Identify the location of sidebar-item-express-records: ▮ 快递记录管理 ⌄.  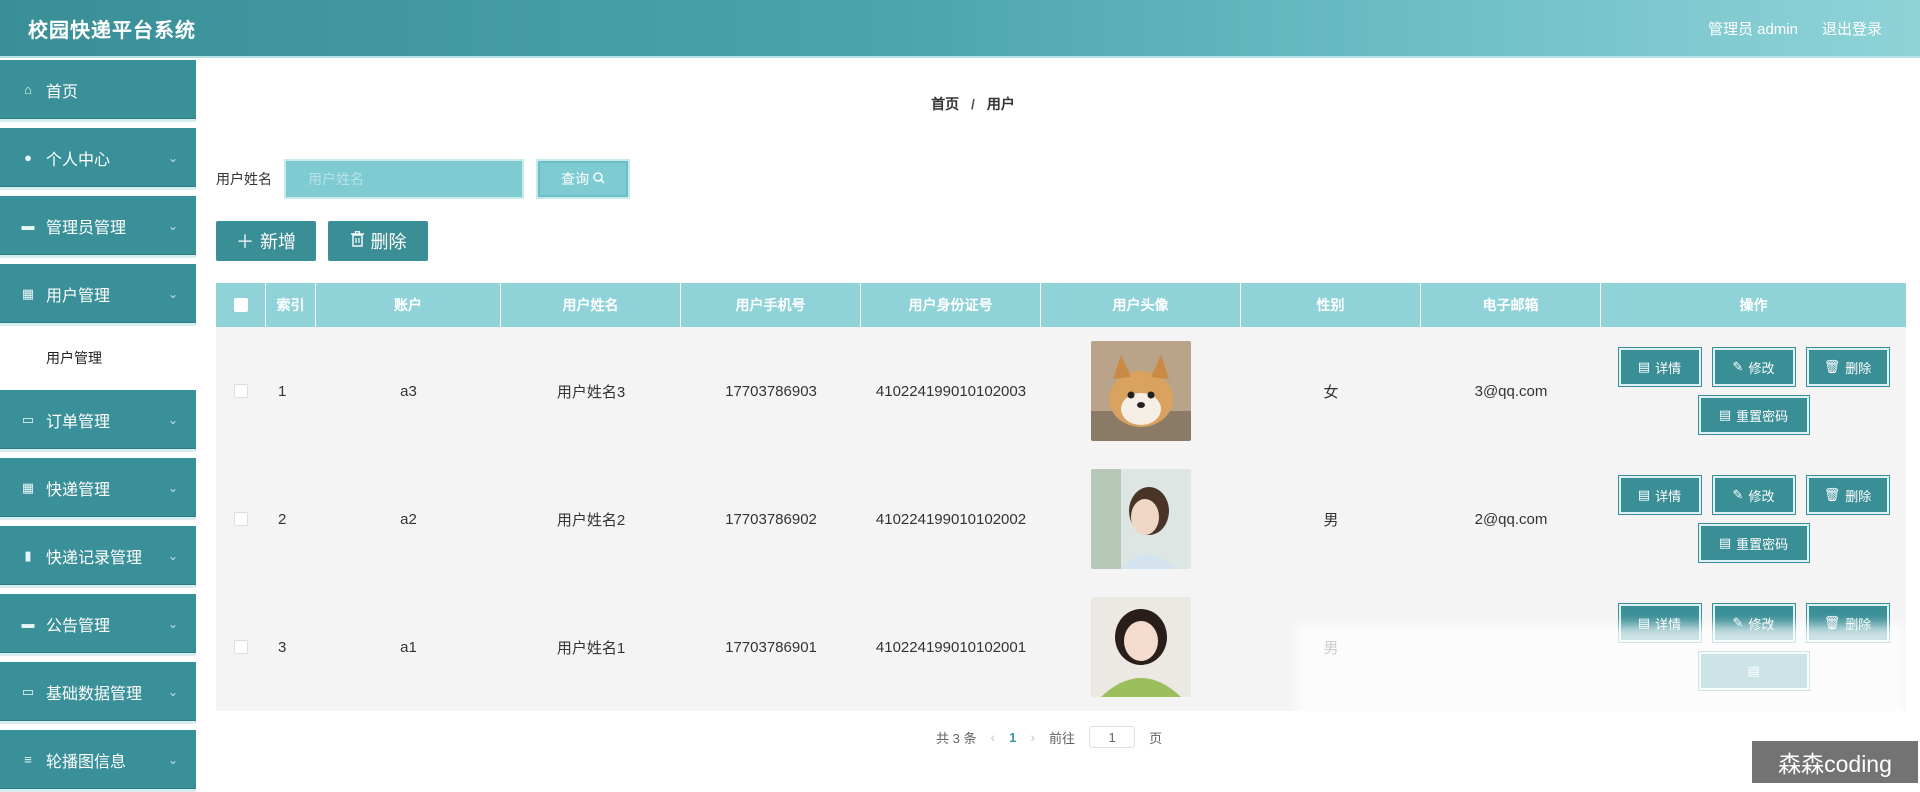
(98, 557).